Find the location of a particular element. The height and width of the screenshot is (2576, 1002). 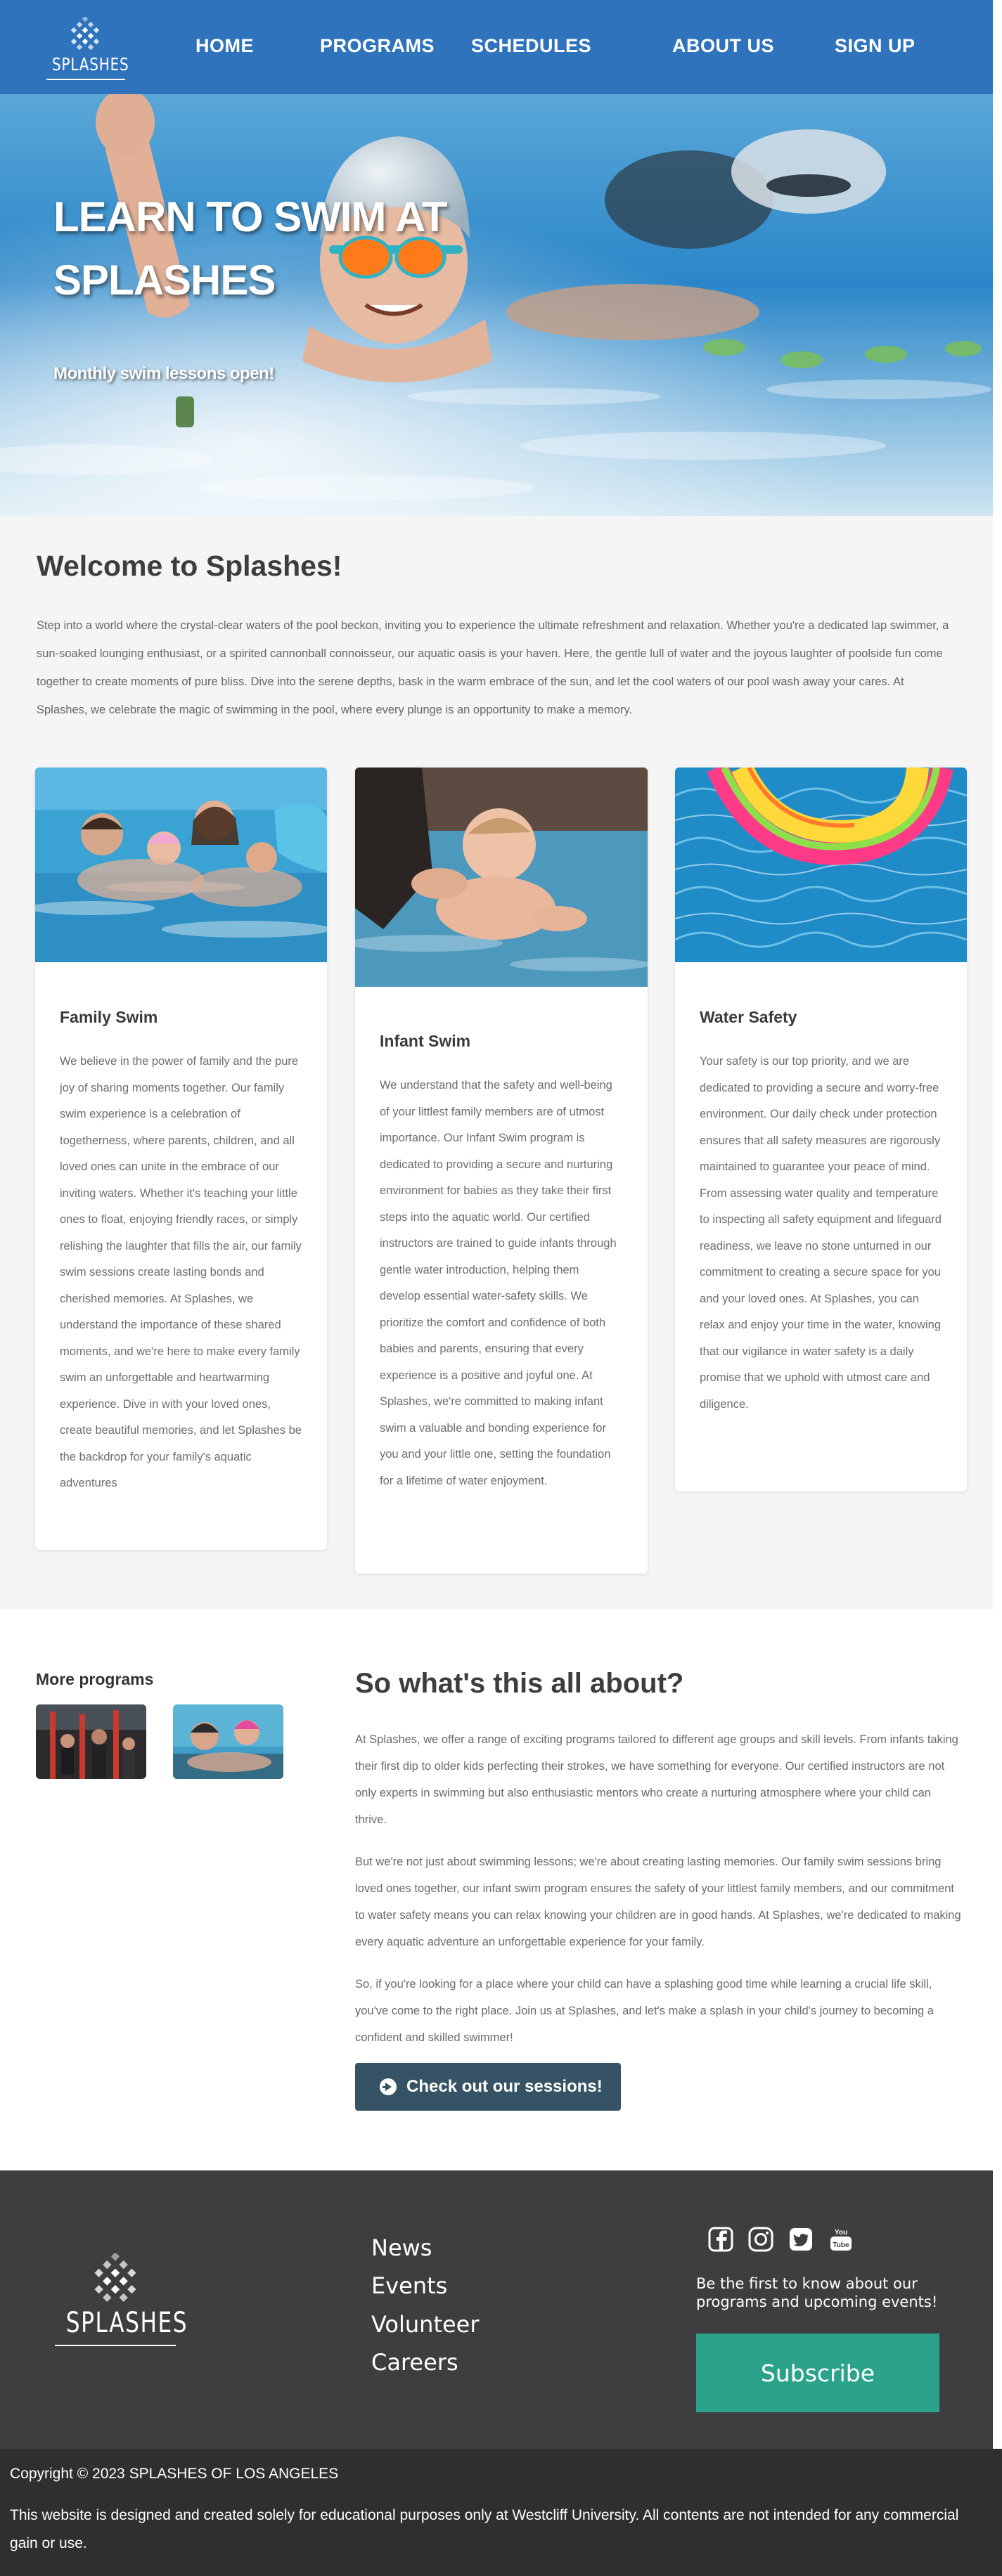

footer-logo-underline is located at coordinates (115, 2346).